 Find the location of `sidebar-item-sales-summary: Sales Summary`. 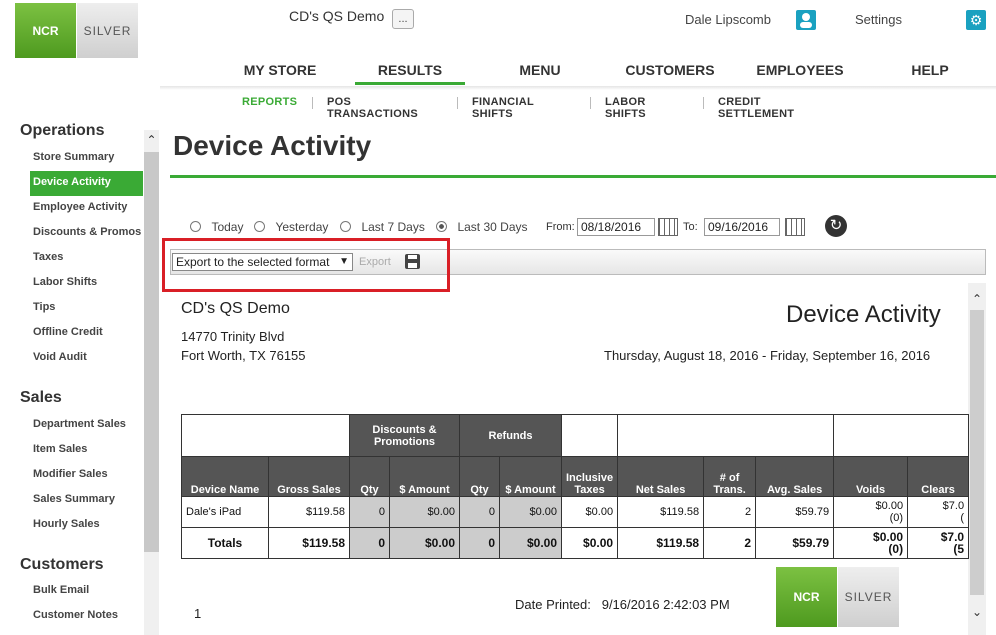

sidebar-item-sales-summary: Sales Summary is located at coordinates (74, 499).